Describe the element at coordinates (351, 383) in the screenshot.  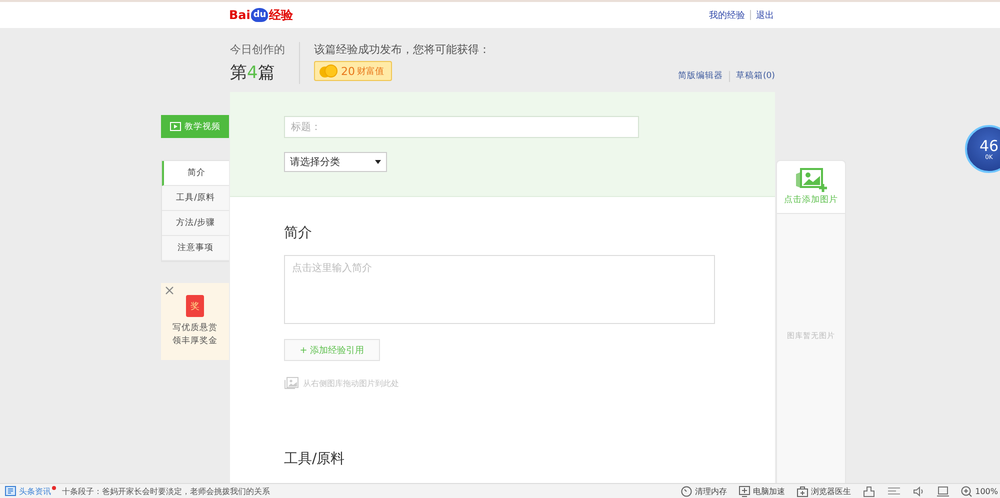
I see `drag-hint: 从右侧图库拖动图片到此处` at that location.